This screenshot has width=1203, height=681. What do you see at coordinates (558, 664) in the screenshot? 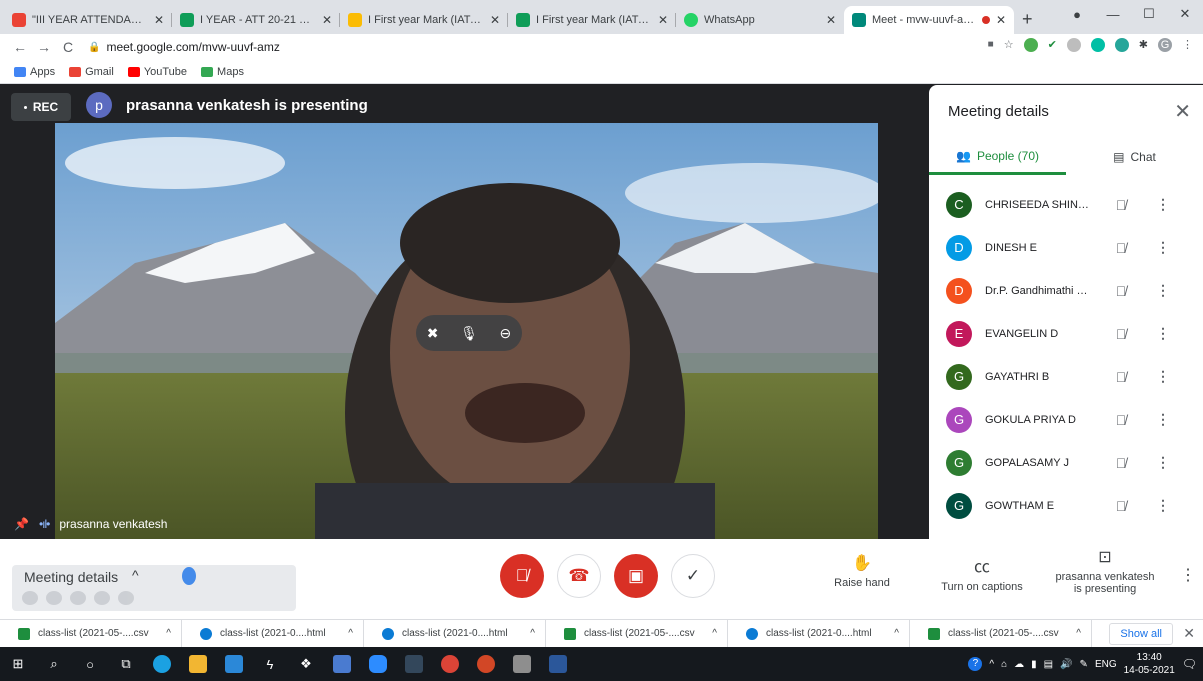
I see `word-icon` at bounding box center [558, 664].